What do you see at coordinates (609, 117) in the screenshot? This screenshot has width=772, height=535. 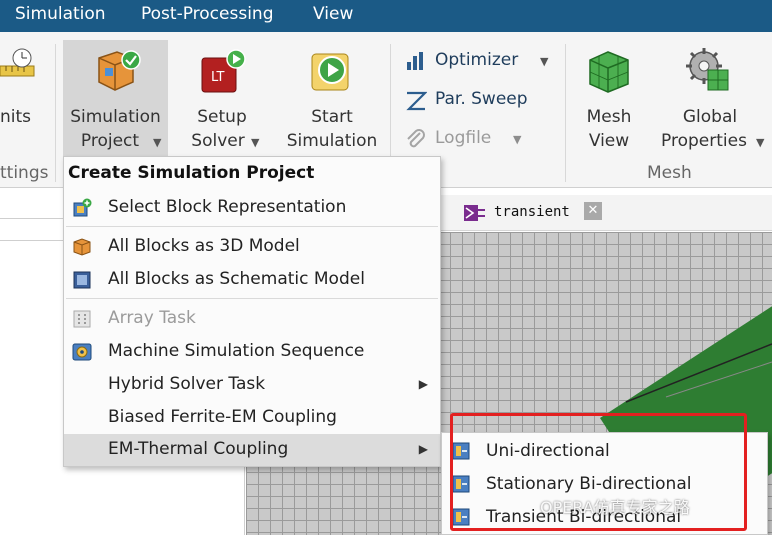 I see `mesh-view-label-1: Mesh` at bounding box center [609, 117].